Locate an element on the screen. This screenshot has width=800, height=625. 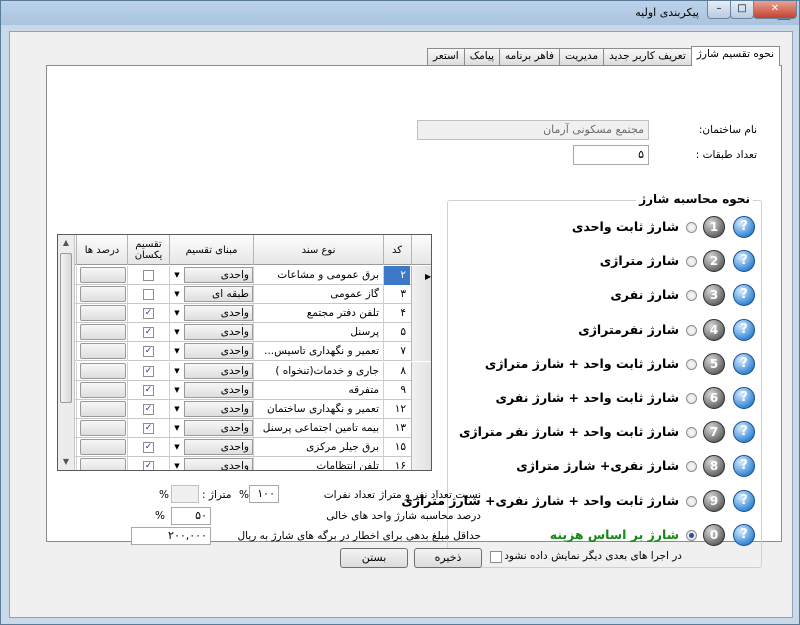
table-row: ۳ گاز عمومی طبقه ای ▼ is located at coordinates (244, 295).